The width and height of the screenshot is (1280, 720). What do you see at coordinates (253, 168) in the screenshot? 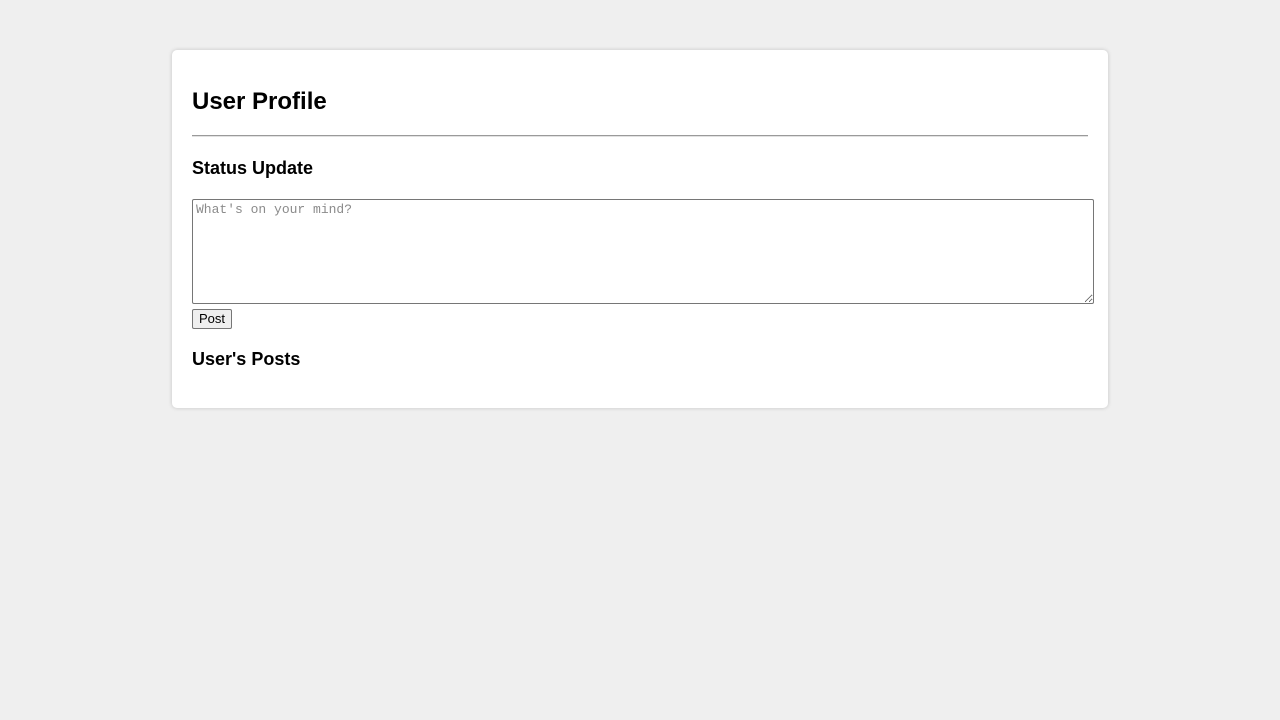
I see `status-update-heading: Status Update` at bounding box center [253, 168].